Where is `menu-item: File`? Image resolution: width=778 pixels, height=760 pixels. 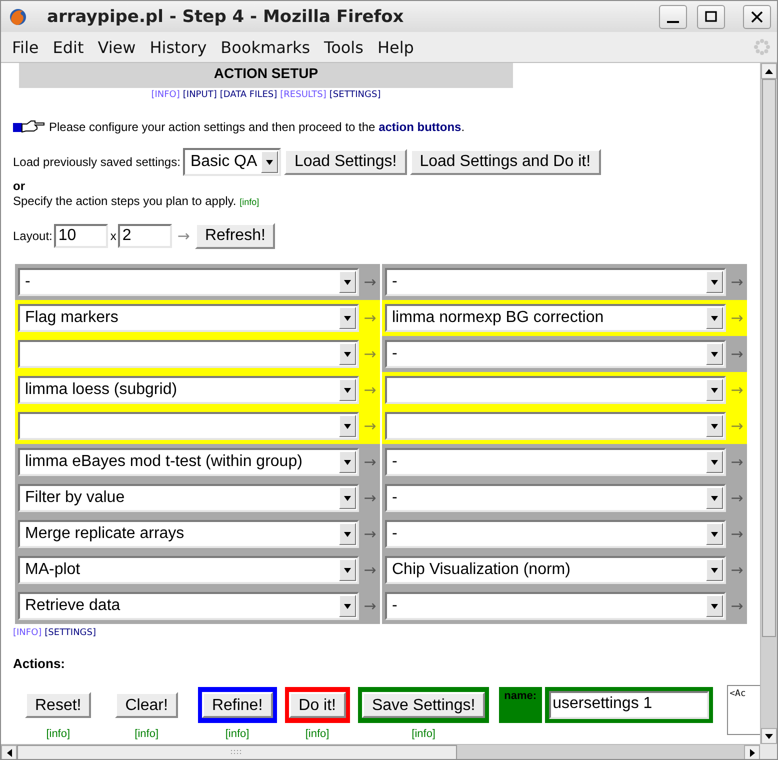
menu-item: File is located at coordinates (25, 47).